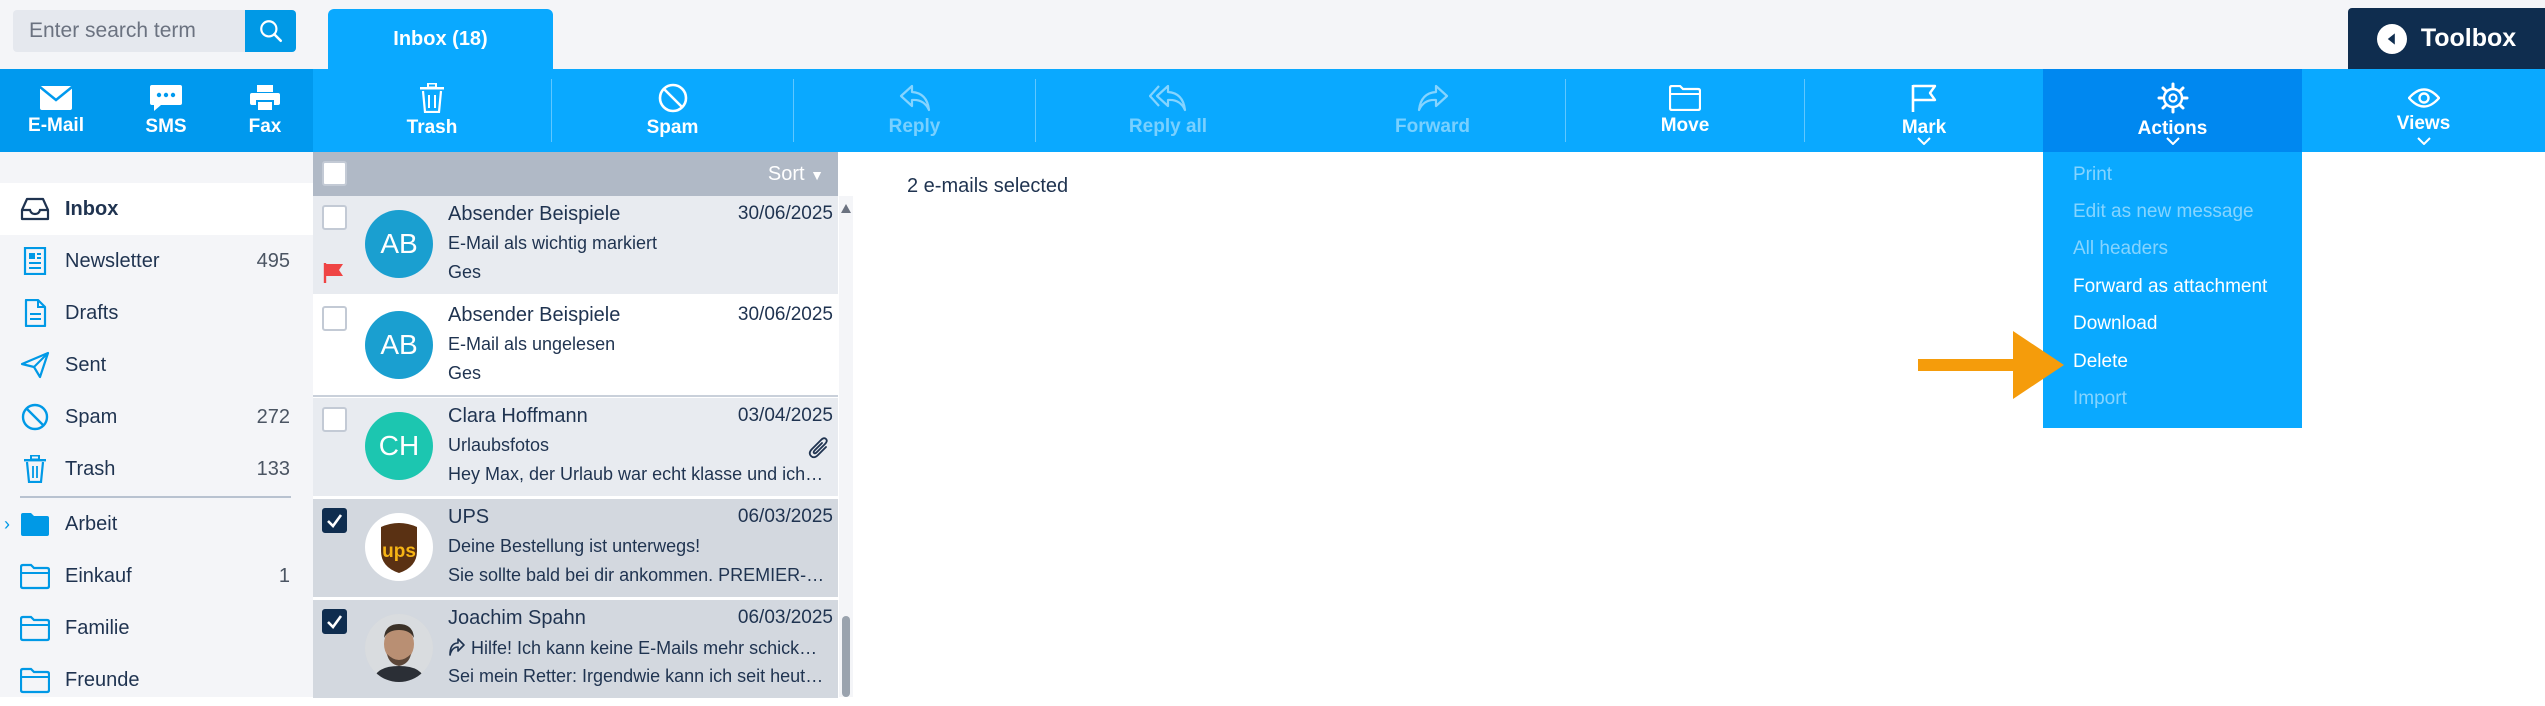 The width and height of the screenshot is (2545, 706). I want to click on mail-subject: Urlaubsfotos, so click(499, 445).